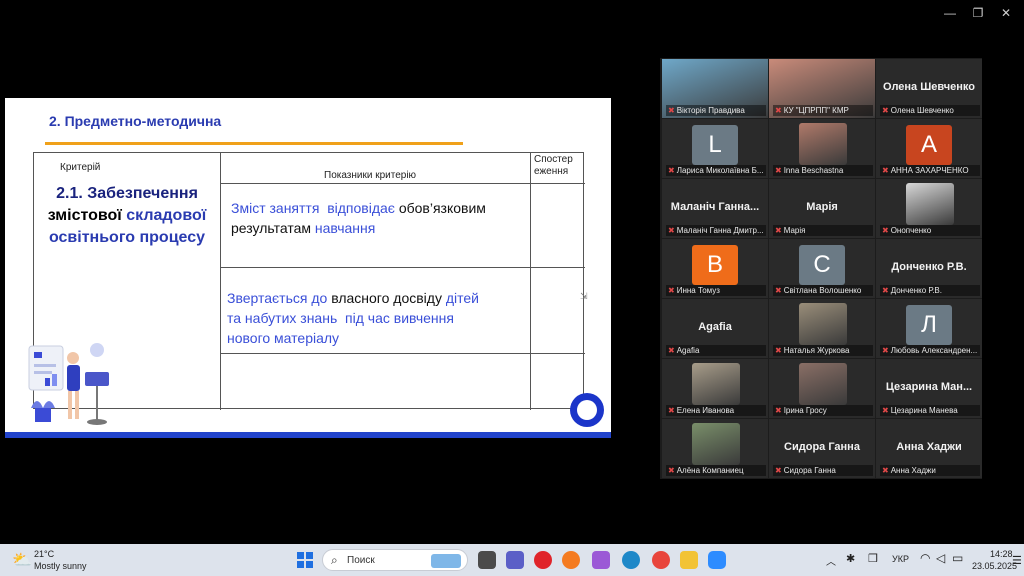  I want to click on participant-tile: ✖ Алёна Компаниец, so click(715, 448).